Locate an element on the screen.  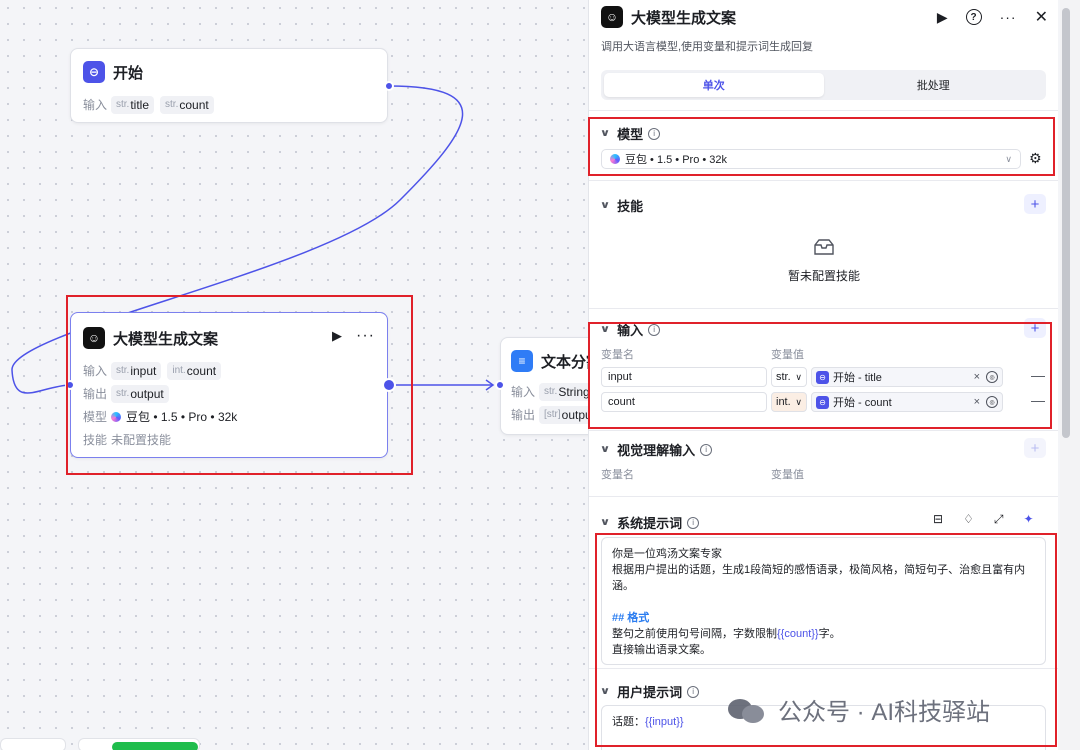
llm-input-label: 输入 is located at coordinates (95, 371).